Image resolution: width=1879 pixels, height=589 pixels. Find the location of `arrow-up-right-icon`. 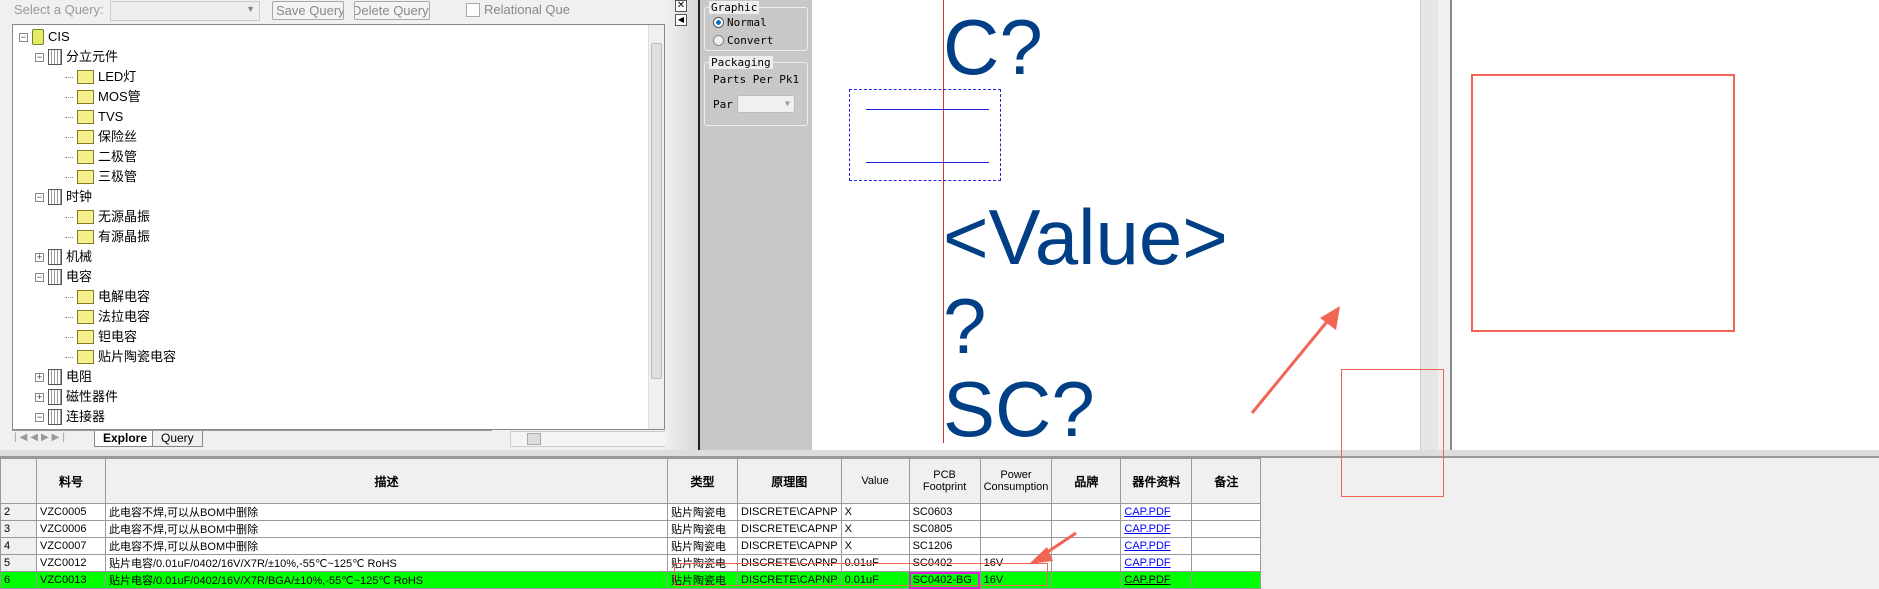

arrow-up-right-icon is located at coordinates (1291, 365).